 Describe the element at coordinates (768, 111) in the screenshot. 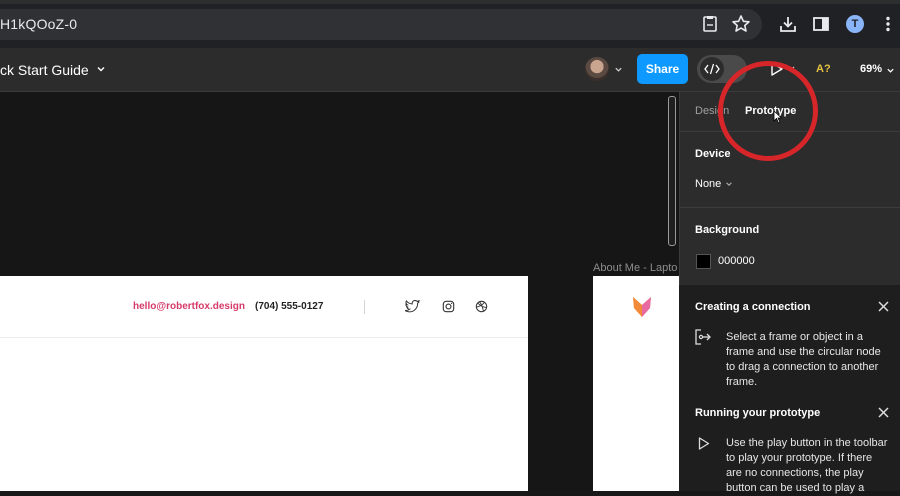

I see `highlight-circle` at that location.